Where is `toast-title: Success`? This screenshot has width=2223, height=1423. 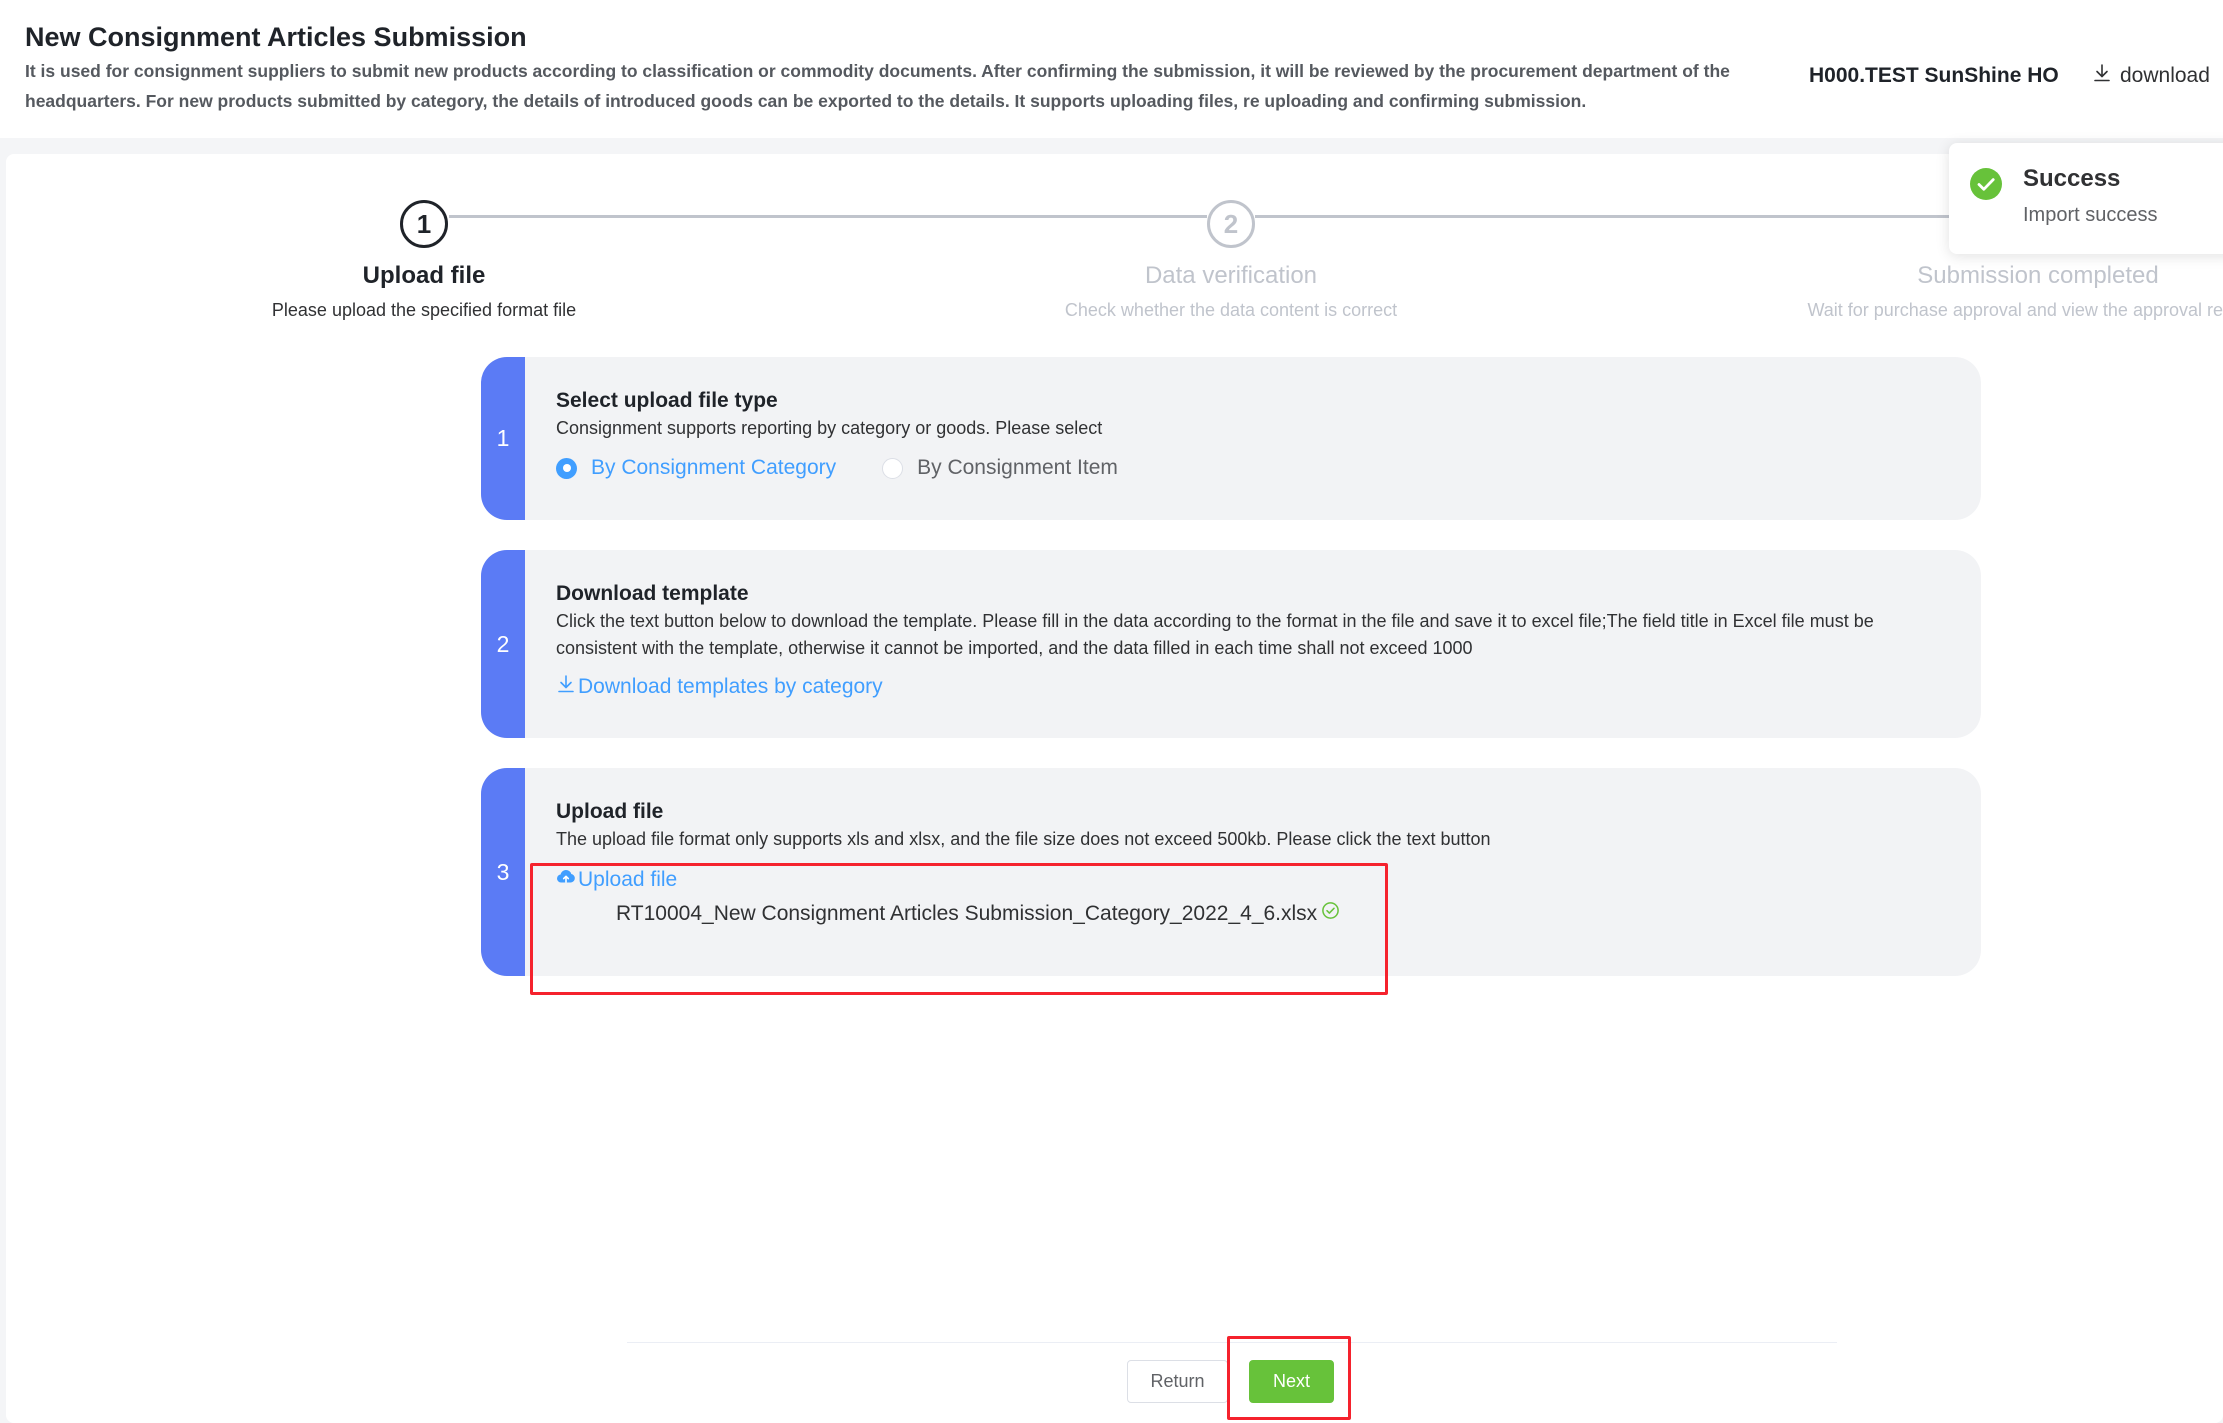
toast-title: Success is located at coordinates (2072, 178).